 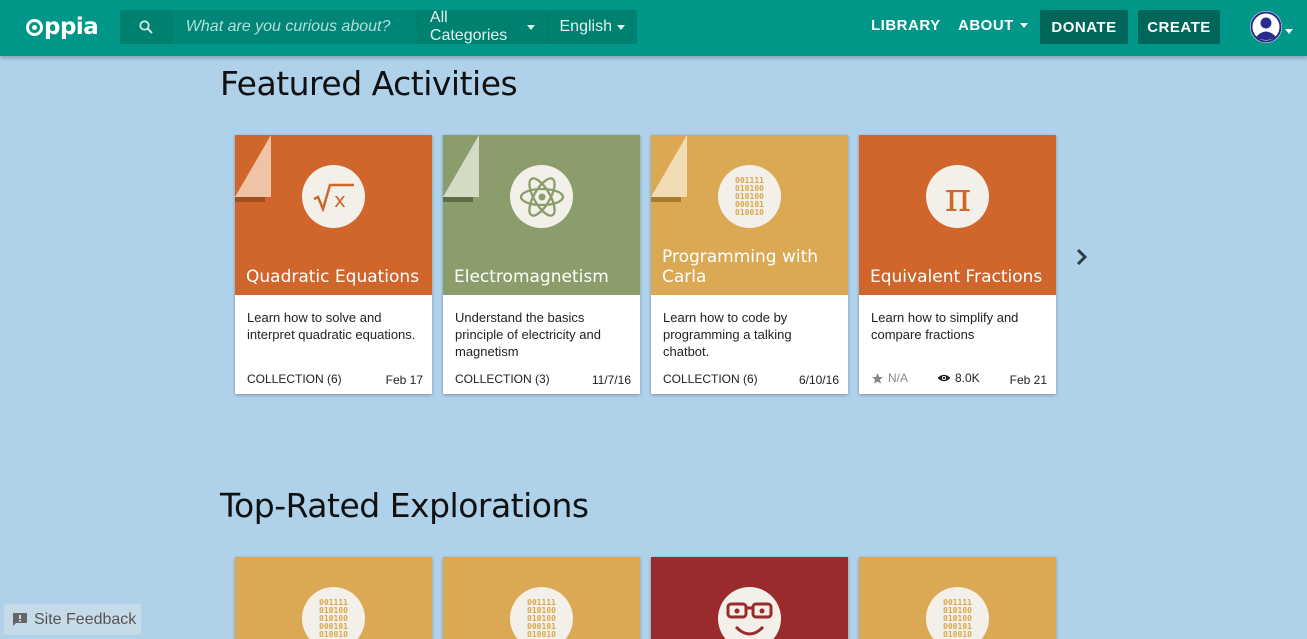 What do you see at coordinates (294, 27) in the screenshot?
I see `search-input` at bounding box center [294, 27].